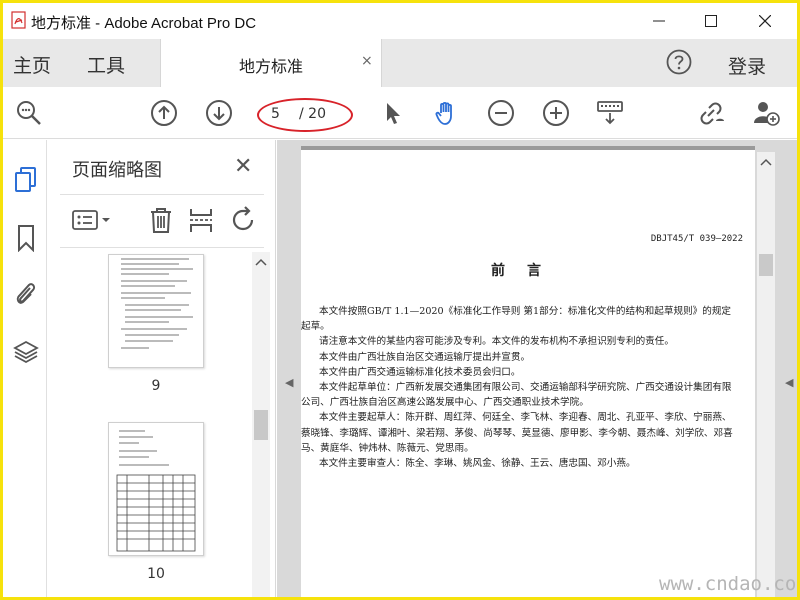 The height and width of the screenshot is (600, 800). I want to click on document-line: 本文件由广西交通运输标准化技术委员会归口。, so click(420, 372).